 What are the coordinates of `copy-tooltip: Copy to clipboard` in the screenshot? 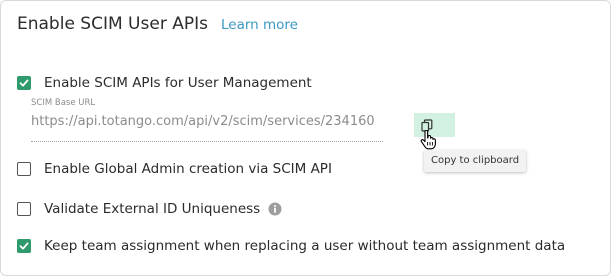 It's located at (475, 161).